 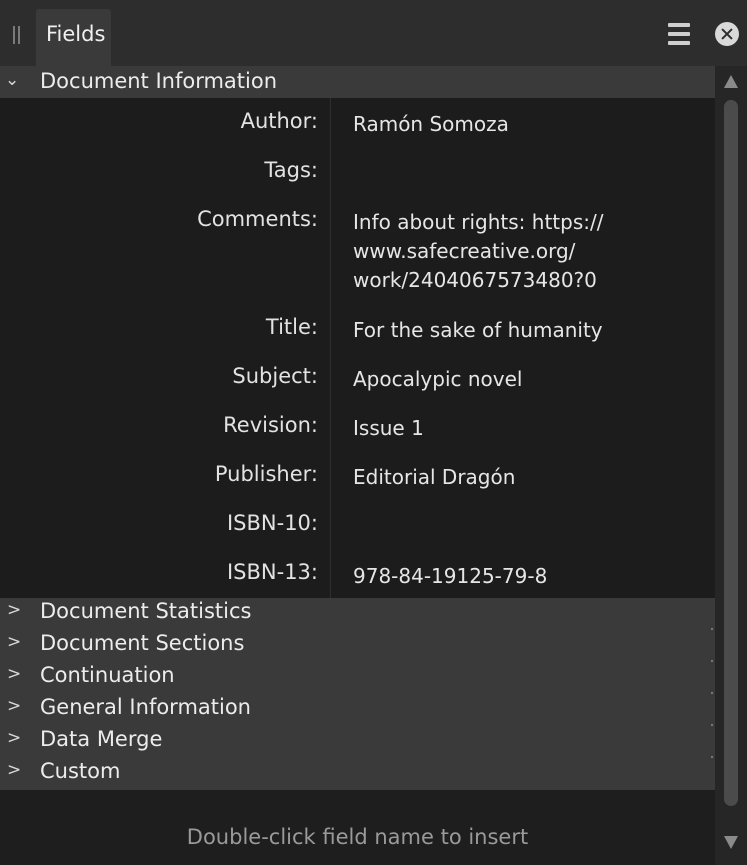 I want to click on panel-footer: Double-click field name to insert, so click(x=357, y=827).